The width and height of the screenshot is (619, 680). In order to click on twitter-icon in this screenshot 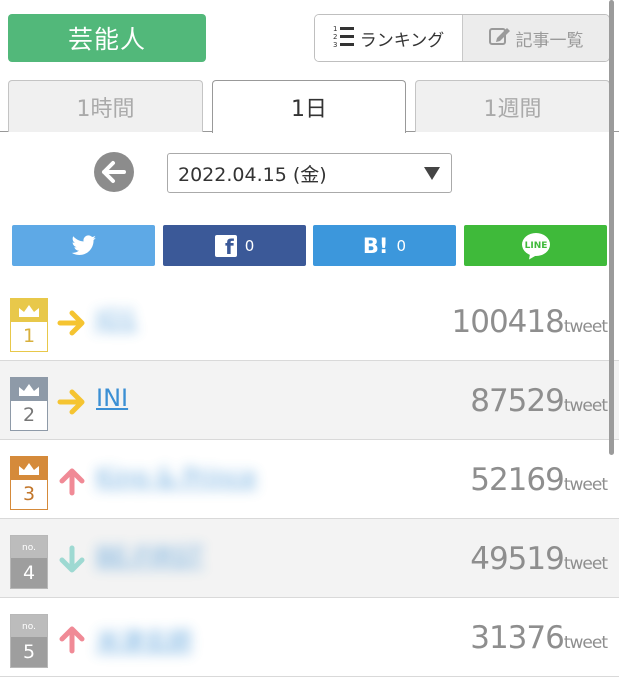, I will do `click(83, 244)`.